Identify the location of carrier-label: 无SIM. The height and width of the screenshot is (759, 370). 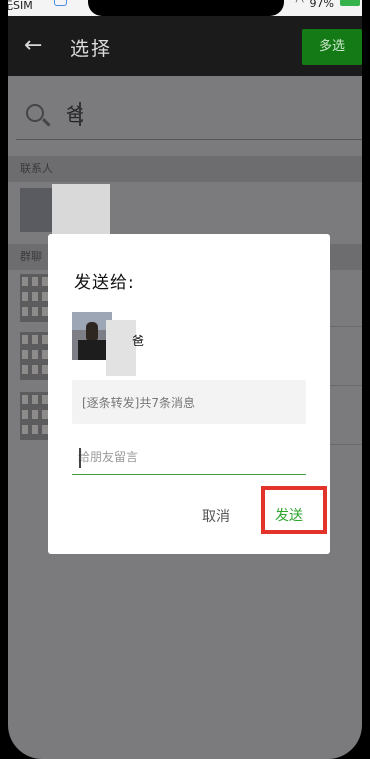
(20, 6).